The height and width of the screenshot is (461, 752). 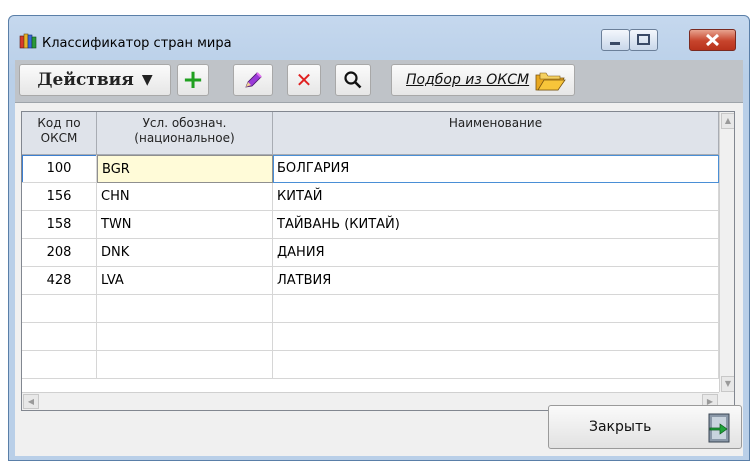 I want to click on pick-from-oksm-button: Подбор из ОКСМ, so click(x=483, y=80).